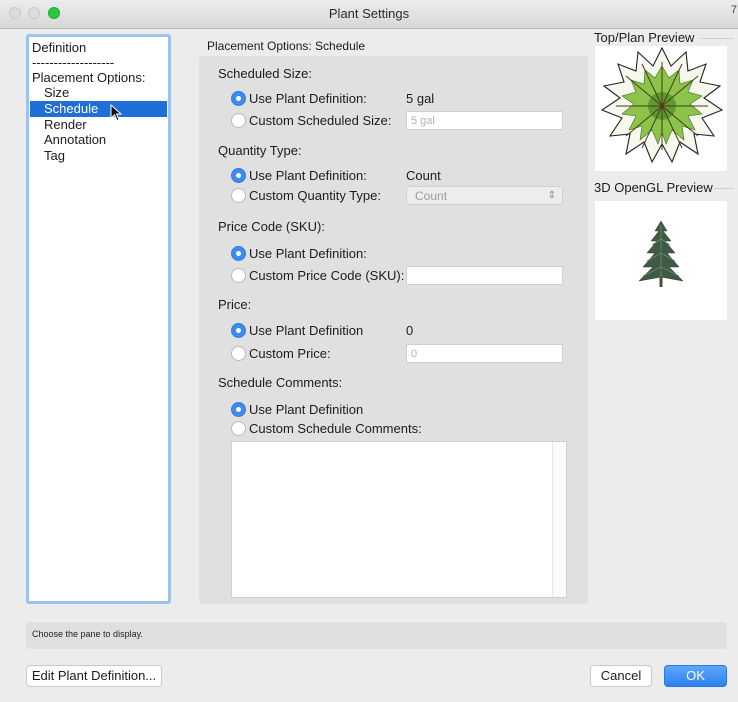 This screenshot has width=738, height=702. I want to click on schedule-comments-textarea, so click(399, 519).